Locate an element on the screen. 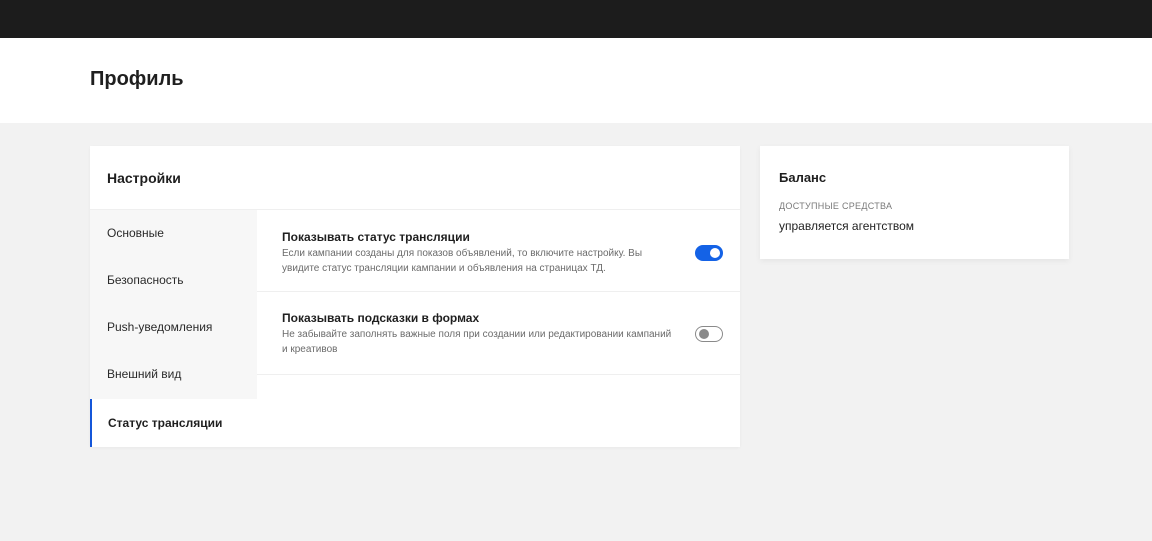 This screenshot has width=1152, height=541. available-funds-label: ДОСТУПНЫЕ СРЕДСТВА is located at coordinates (836, 206).